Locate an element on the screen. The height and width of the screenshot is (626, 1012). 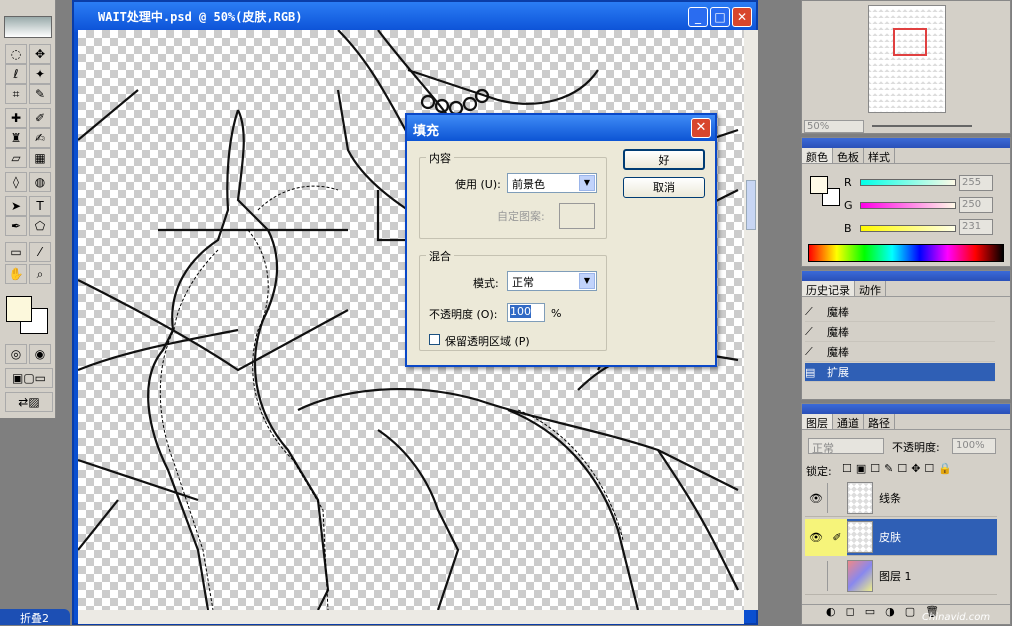
marquee-tool-icon: ◌ is located at coordinates (16, 54).